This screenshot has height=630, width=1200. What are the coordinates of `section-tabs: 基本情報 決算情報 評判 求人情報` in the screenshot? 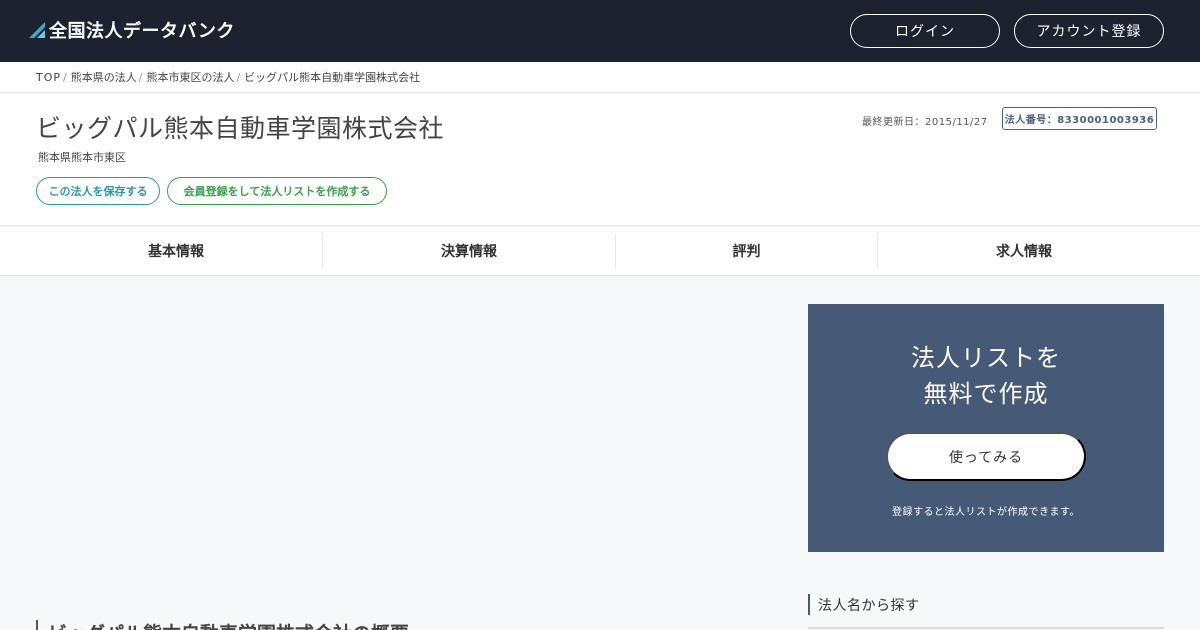 It's located at (600, 251).